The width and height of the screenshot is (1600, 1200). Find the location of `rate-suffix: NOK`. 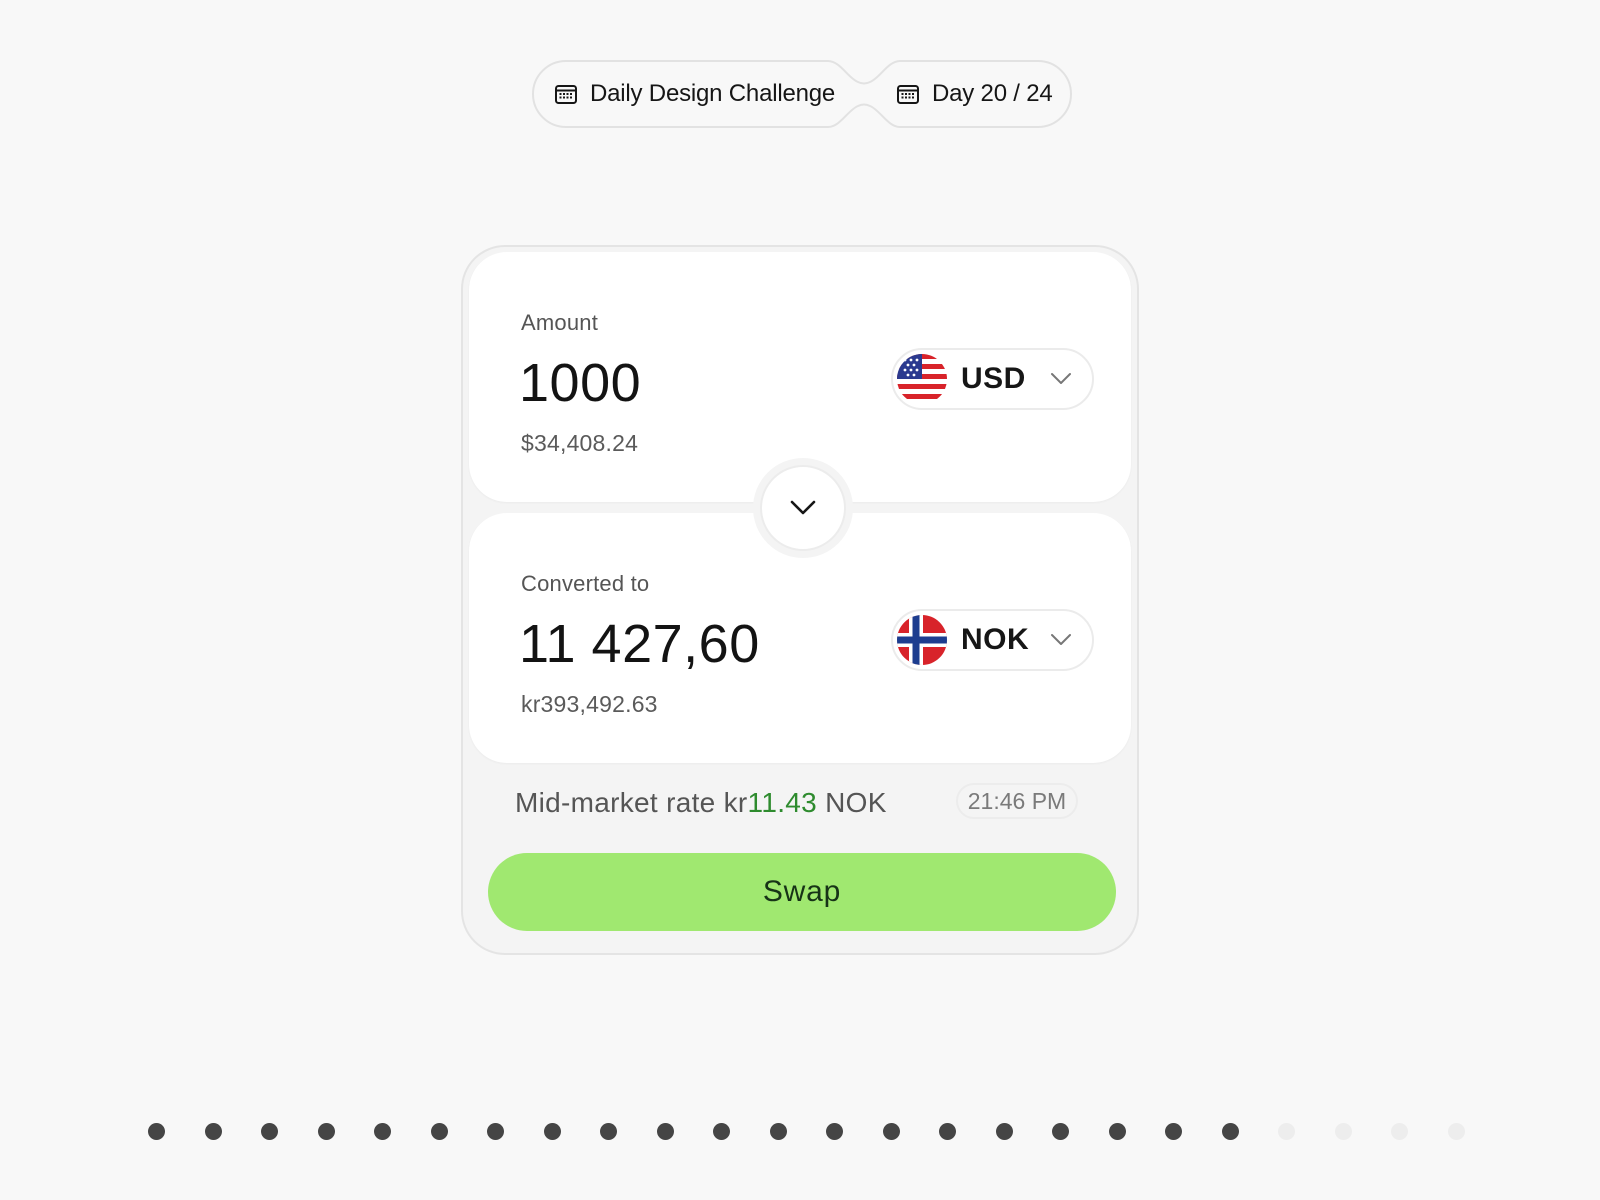

rate-suffix: NOK is located at coordinates (852, 802).